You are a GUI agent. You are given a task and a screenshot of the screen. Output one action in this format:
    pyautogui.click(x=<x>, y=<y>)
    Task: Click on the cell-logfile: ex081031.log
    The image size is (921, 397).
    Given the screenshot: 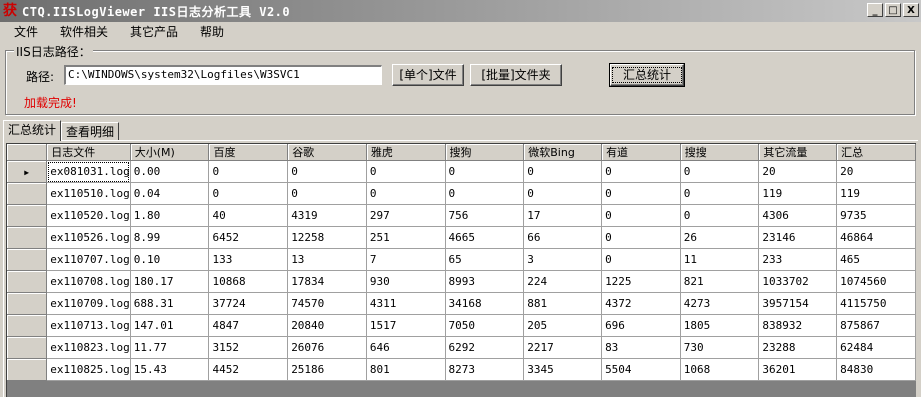 What is the action you would take?
    pyautogui.click(x=88, y=171)
    